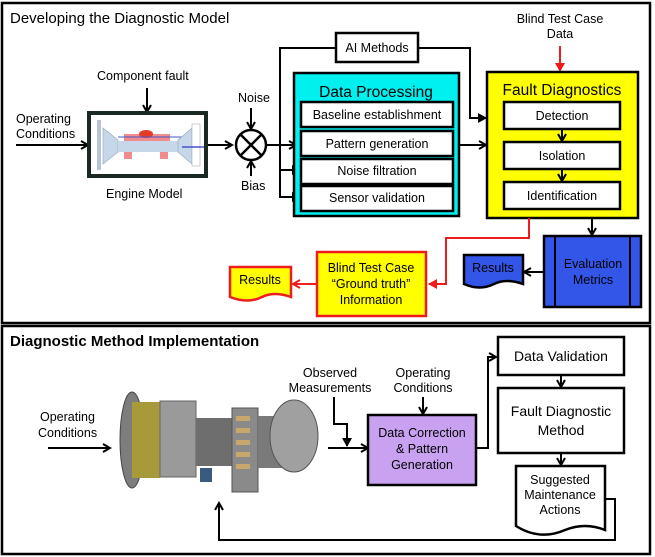 The width and height of the screenshot is (655, 557). Describe the element at coordinates (423, 373) in the screenshot. I see `op-conditions-mid-label-1: Operating` at that location.